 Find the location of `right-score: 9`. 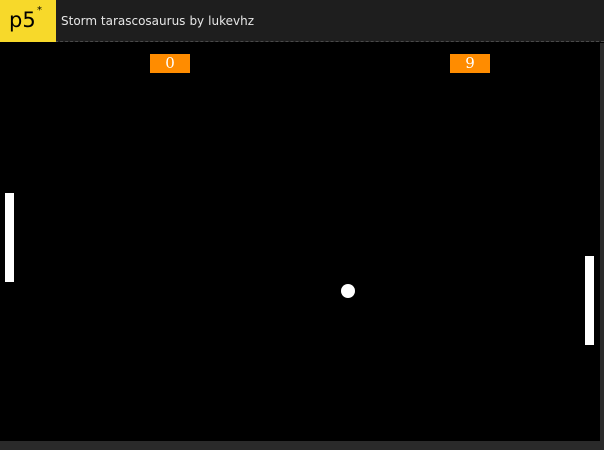

right-score: 9 is located at coordinates (470, 63).